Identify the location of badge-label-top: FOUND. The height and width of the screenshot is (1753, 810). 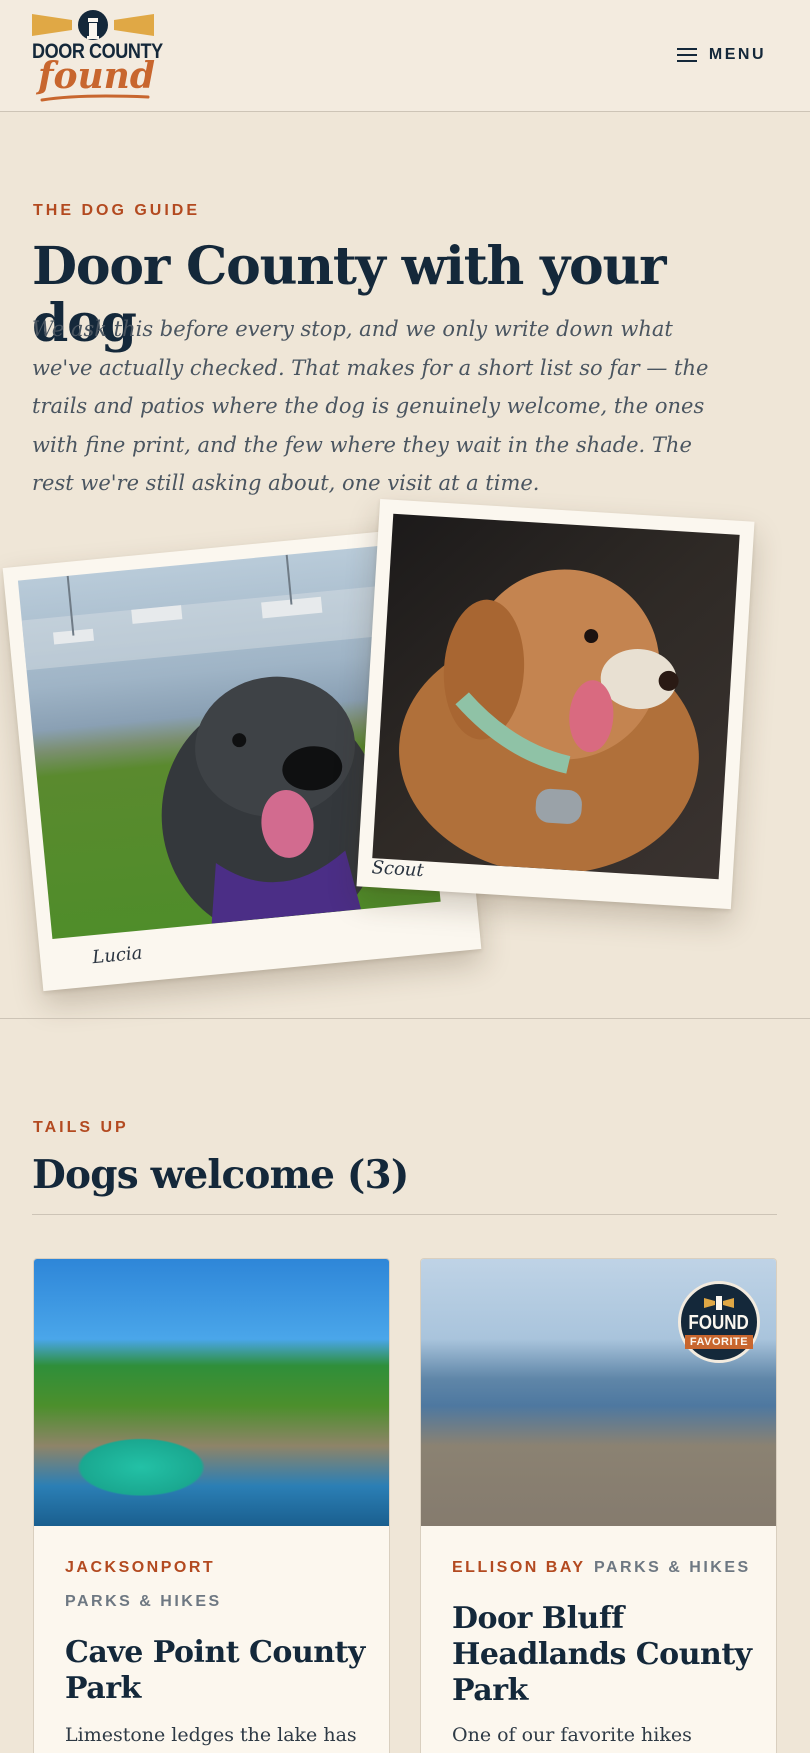
(719, 1323).